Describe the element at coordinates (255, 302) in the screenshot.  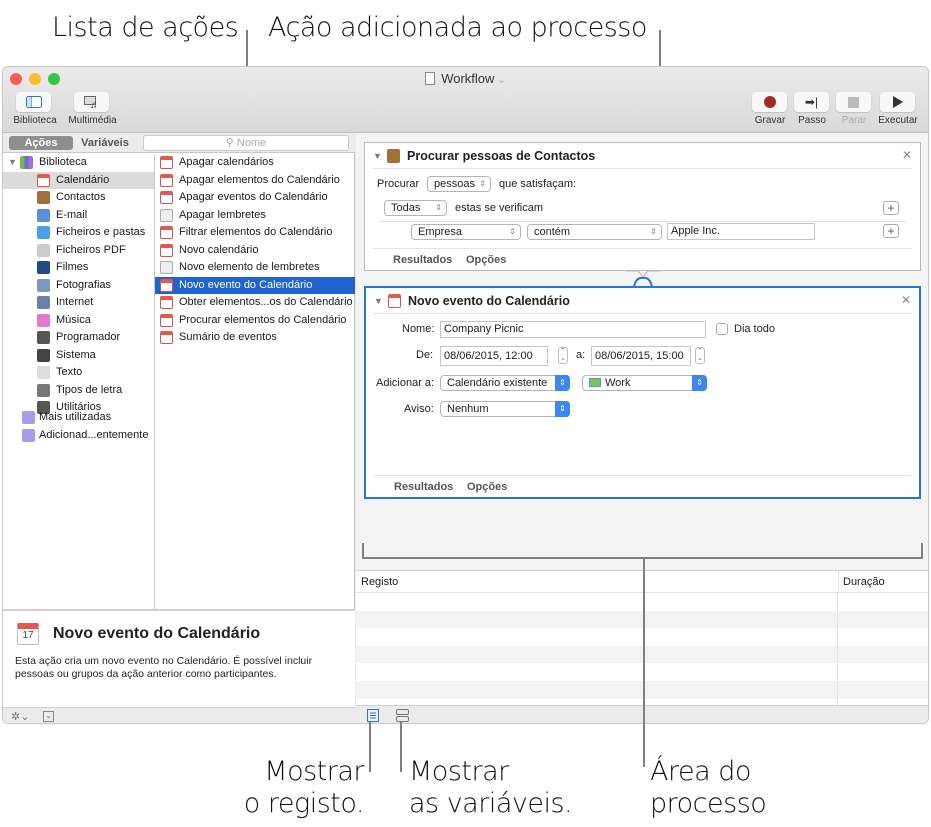
I see `action-list-item: Obter elementos...os do Calendário` at that location.